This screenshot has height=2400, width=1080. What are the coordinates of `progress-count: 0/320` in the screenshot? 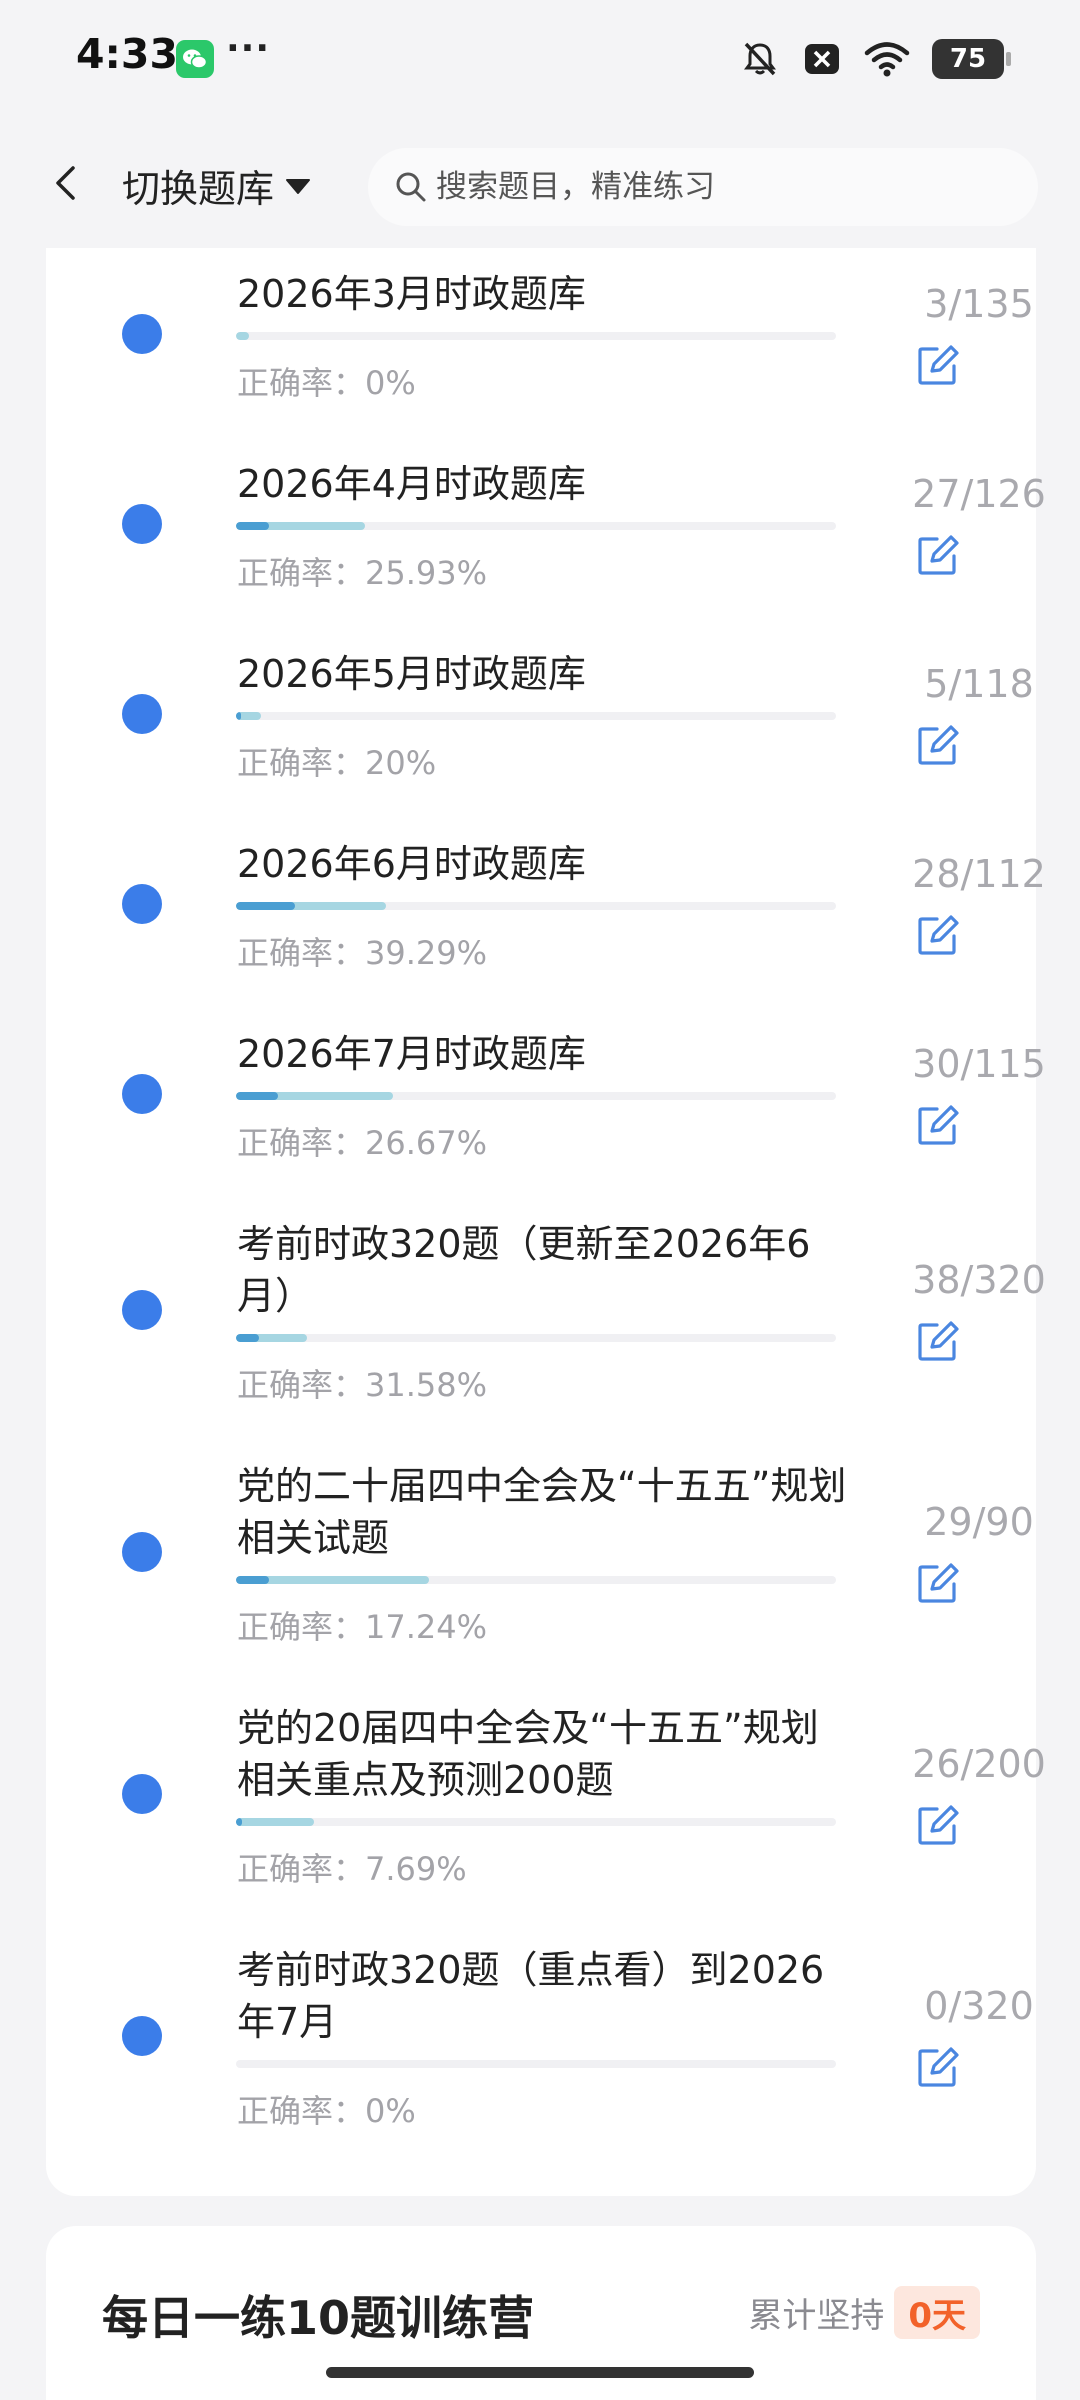 It's located at (979, 2006).